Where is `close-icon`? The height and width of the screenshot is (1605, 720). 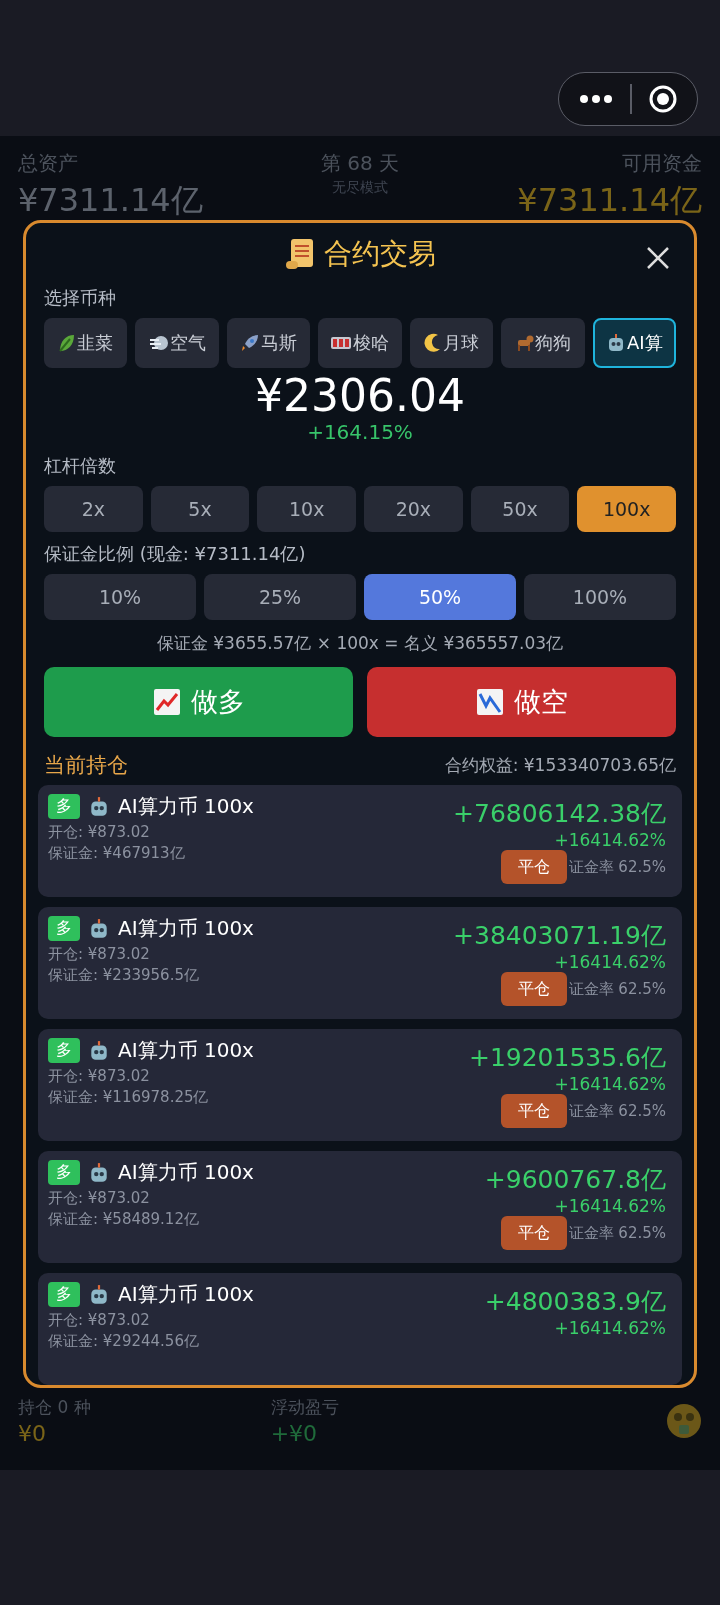 close-icon is located at coordinates (658, 258).